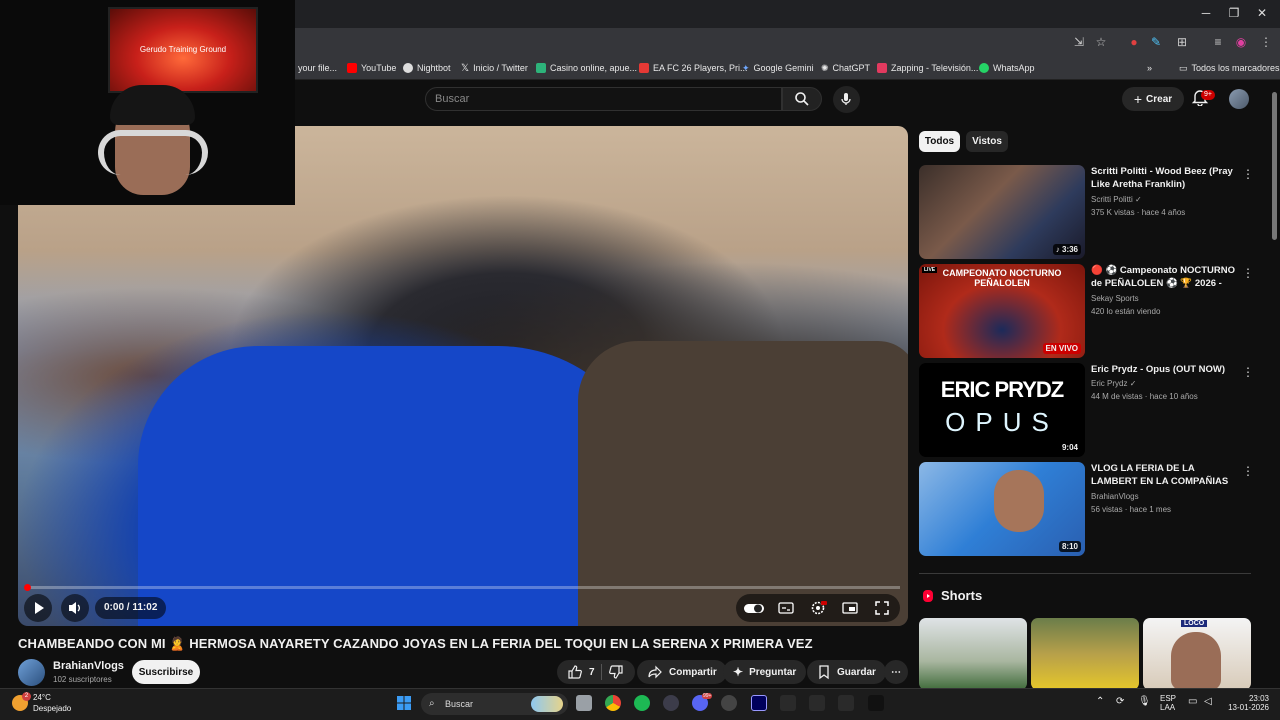 The height and width of the screenshot is (720, 1280). What do you see at coordinates (1144, 701) in the screenshot?
I see `mic-tray-icon: 🎙` at bounding box center [1144, 701].